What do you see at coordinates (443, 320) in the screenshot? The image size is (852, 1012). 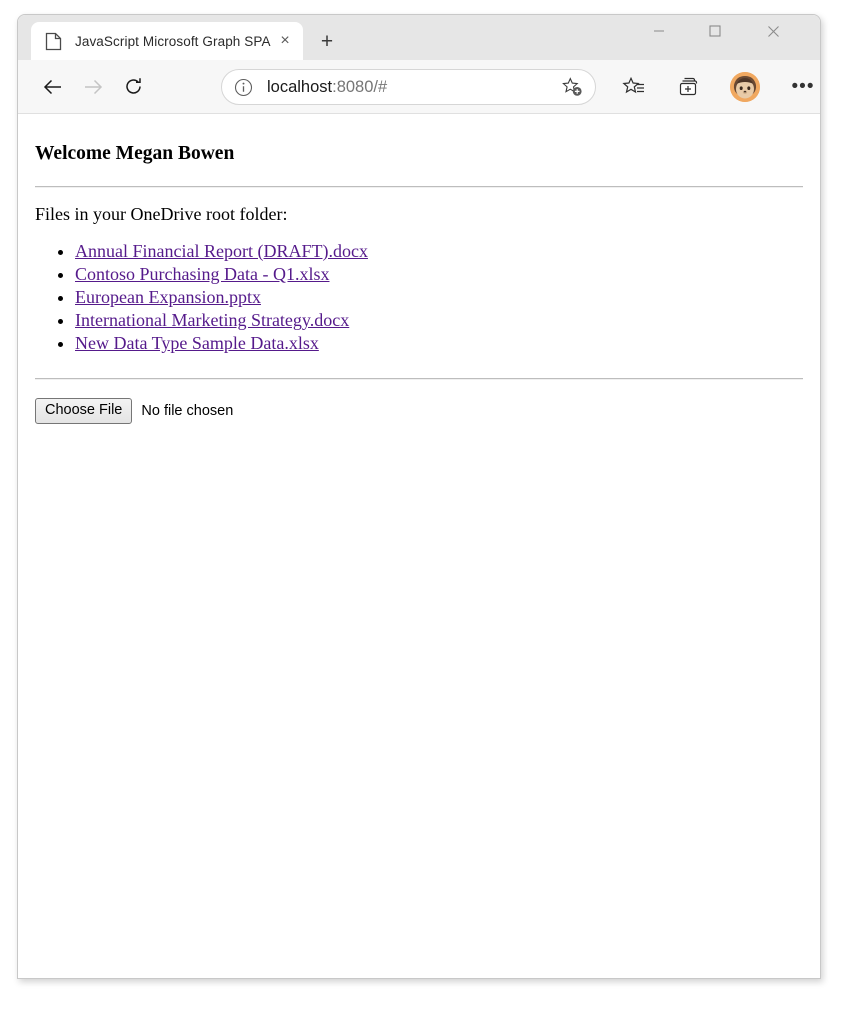 I see `list-item: International Marketing Strategy.docx` at bounding box center [443, 320].